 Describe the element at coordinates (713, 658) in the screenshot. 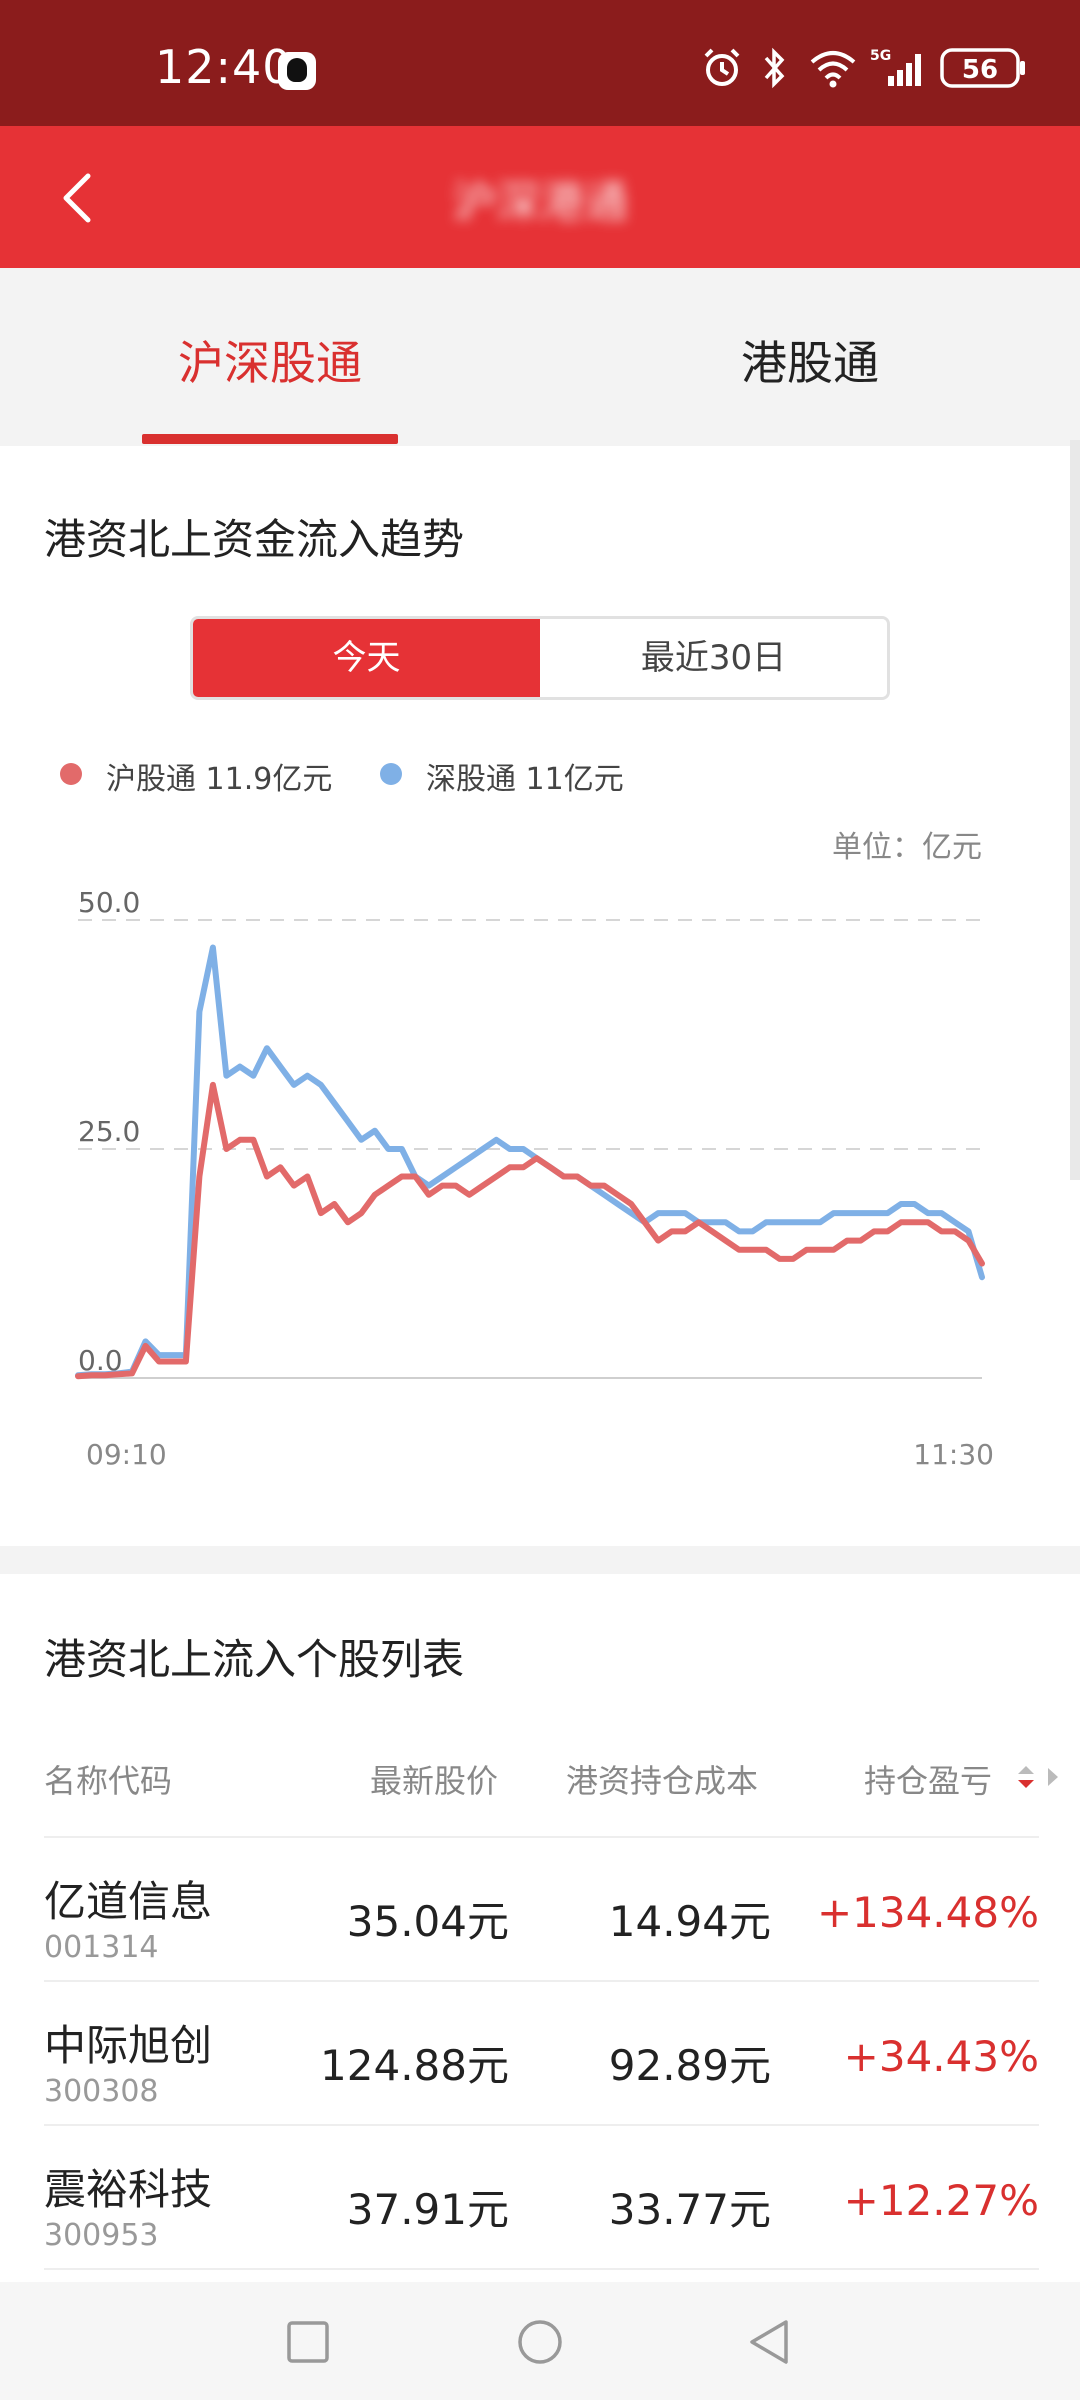

I see `range-30d-button: 最近30日` at that location.